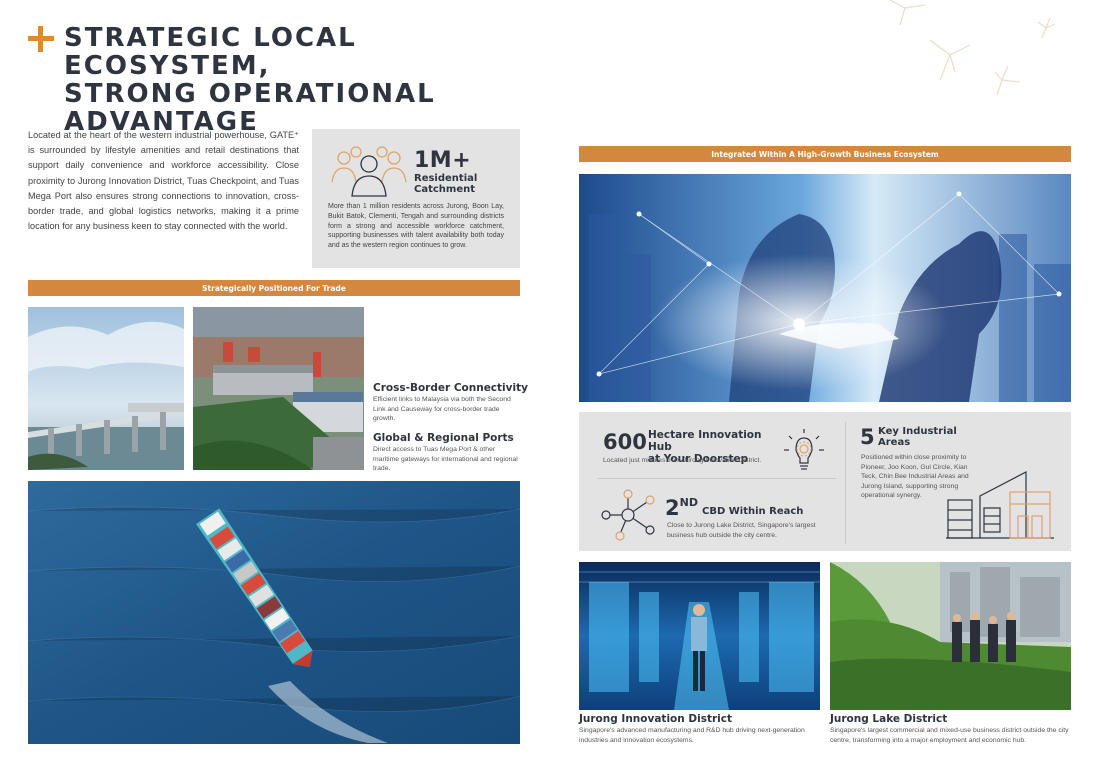 Image resolution: width=1100 pixels, height=768 pixels. Describe the element at coordinates (274, 288) in the screenshot. I see `trade-section-bar: Strategically Positioned For Trade` at that location.